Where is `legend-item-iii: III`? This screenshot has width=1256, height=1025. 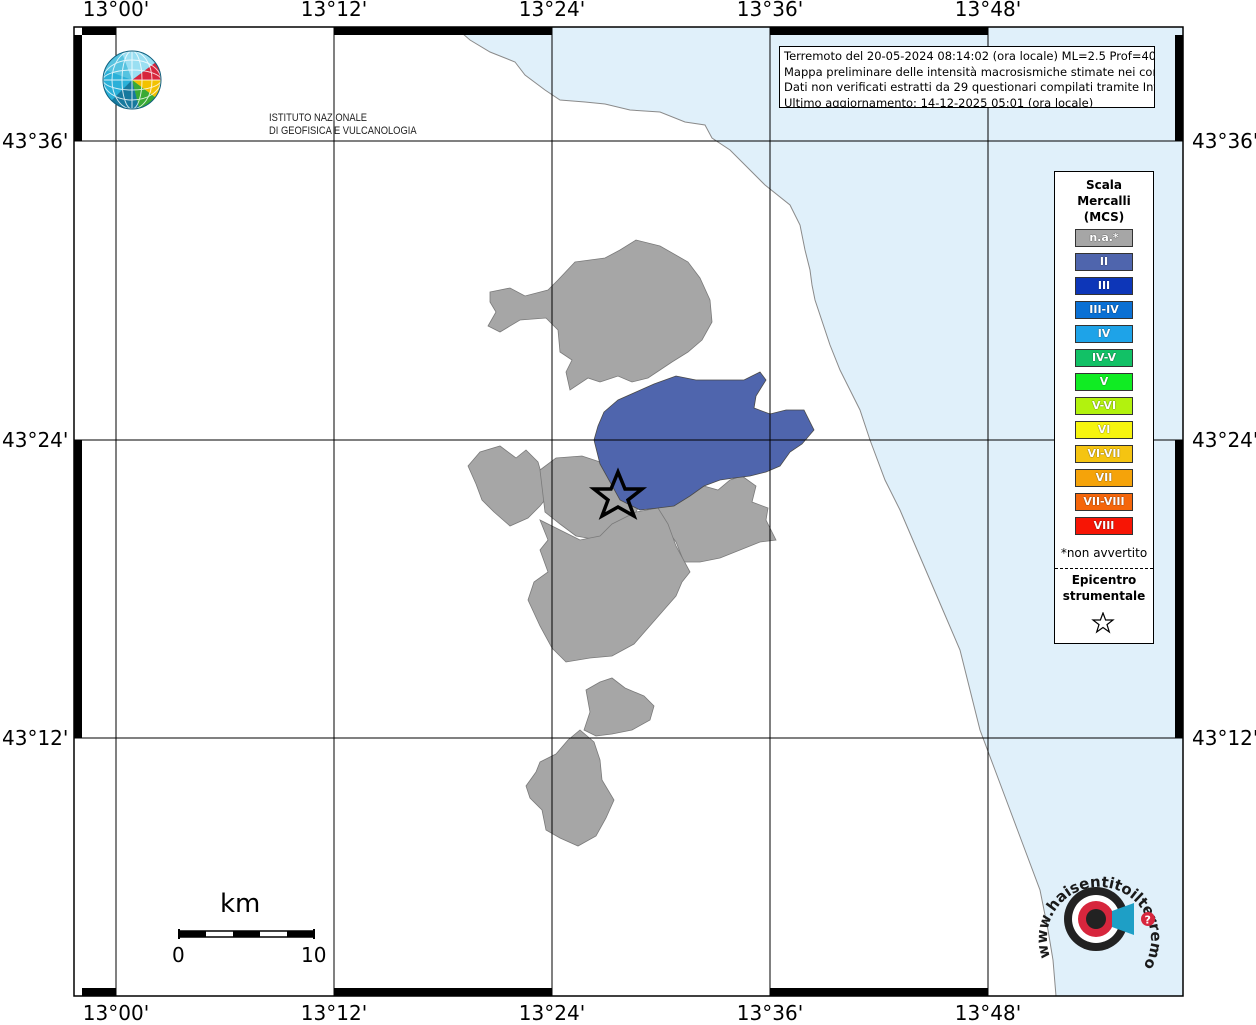
legend-item-iii: III is located at coordinates (1104, 286).